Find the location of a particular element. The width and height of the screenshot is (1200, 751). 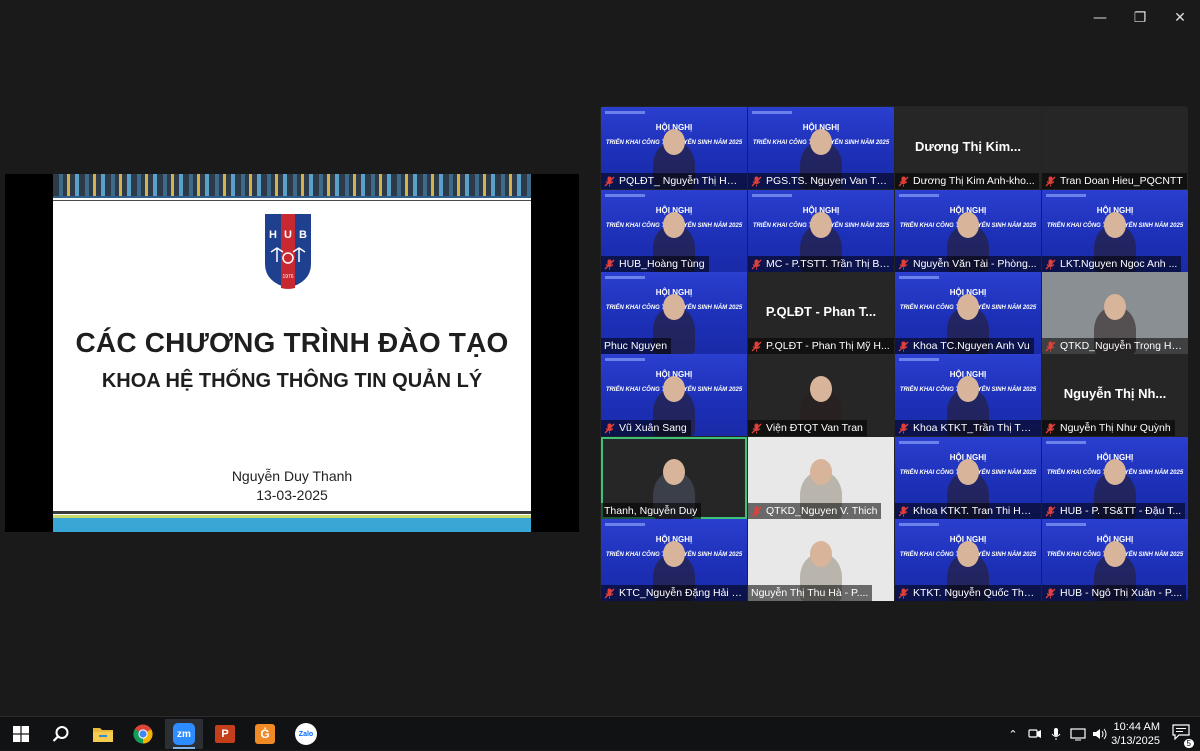

participant-name-bar: Vũ Xuân Sang is located at coordinates (646, 428).